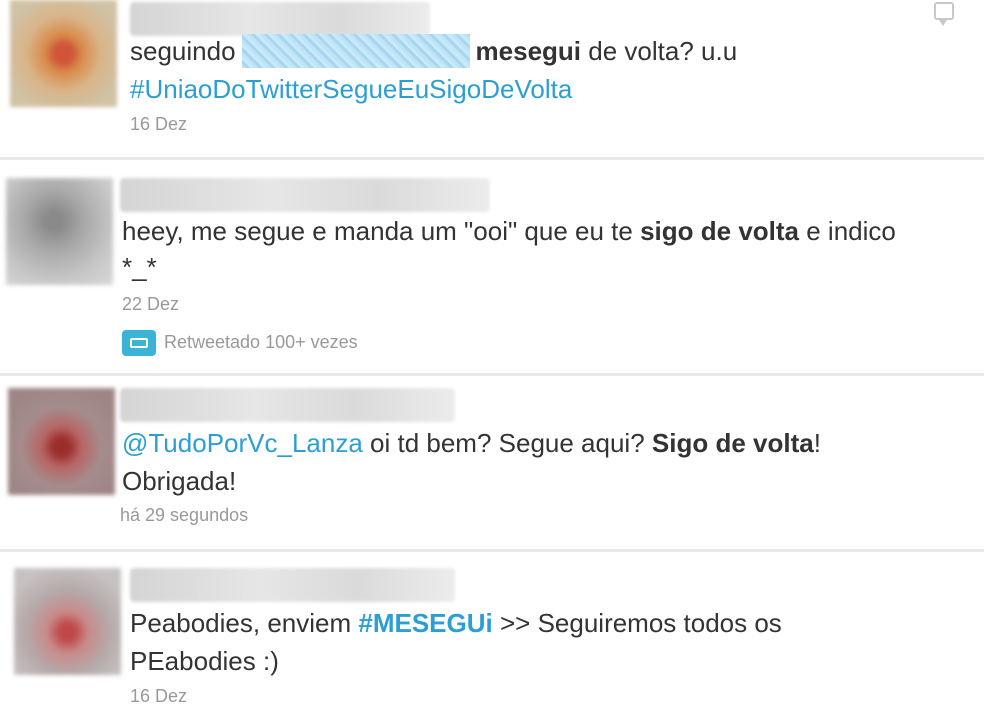 This screenshot has height=727, width=984. I want to click on tweet-text-part: >> Seguiremos todos os, so click(637, 623).